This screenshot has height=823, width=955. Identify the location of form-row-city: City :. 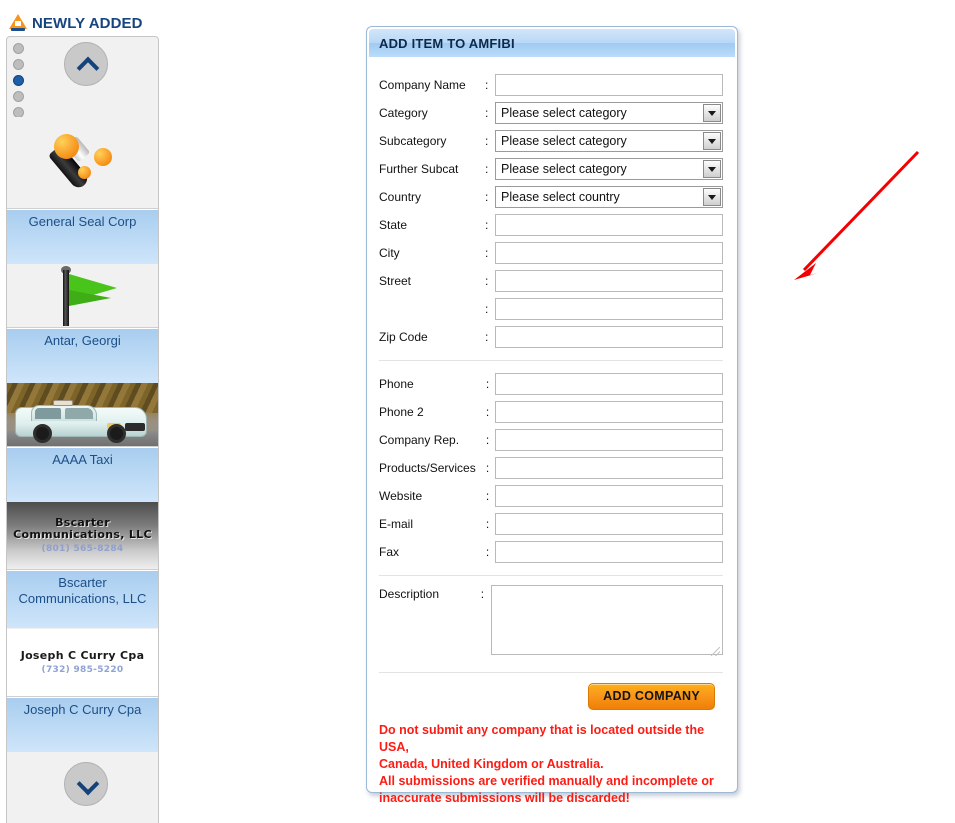
(551, 253).